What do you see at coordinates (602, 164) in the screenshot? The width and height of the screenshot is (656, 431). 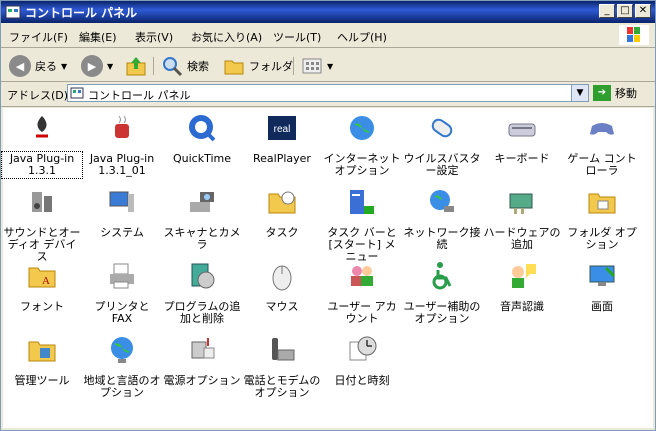 I see `item-label: ゲーム コントローラ` at bounding box center [602, 164].